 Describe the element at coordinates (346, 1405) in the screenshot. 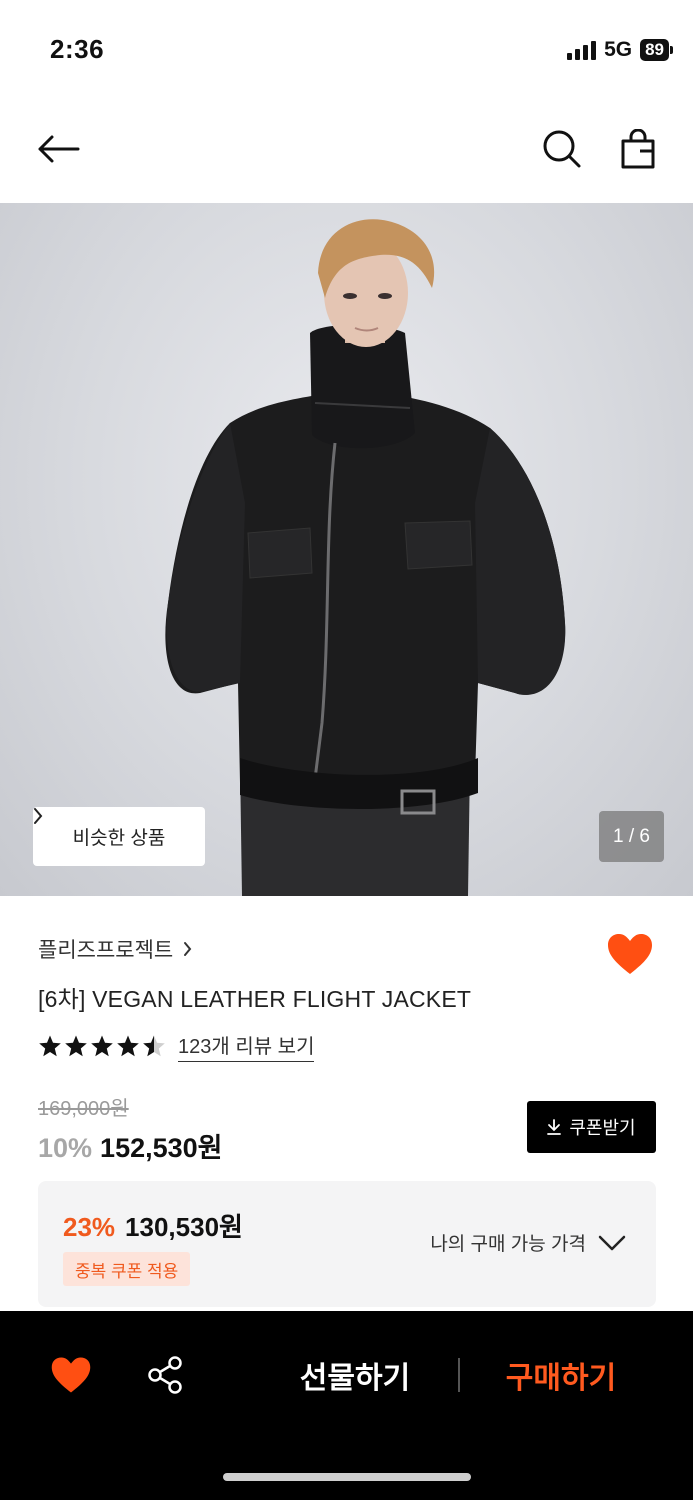

I see `bottom-action-bar: 선물하기 구매하기` at that location.